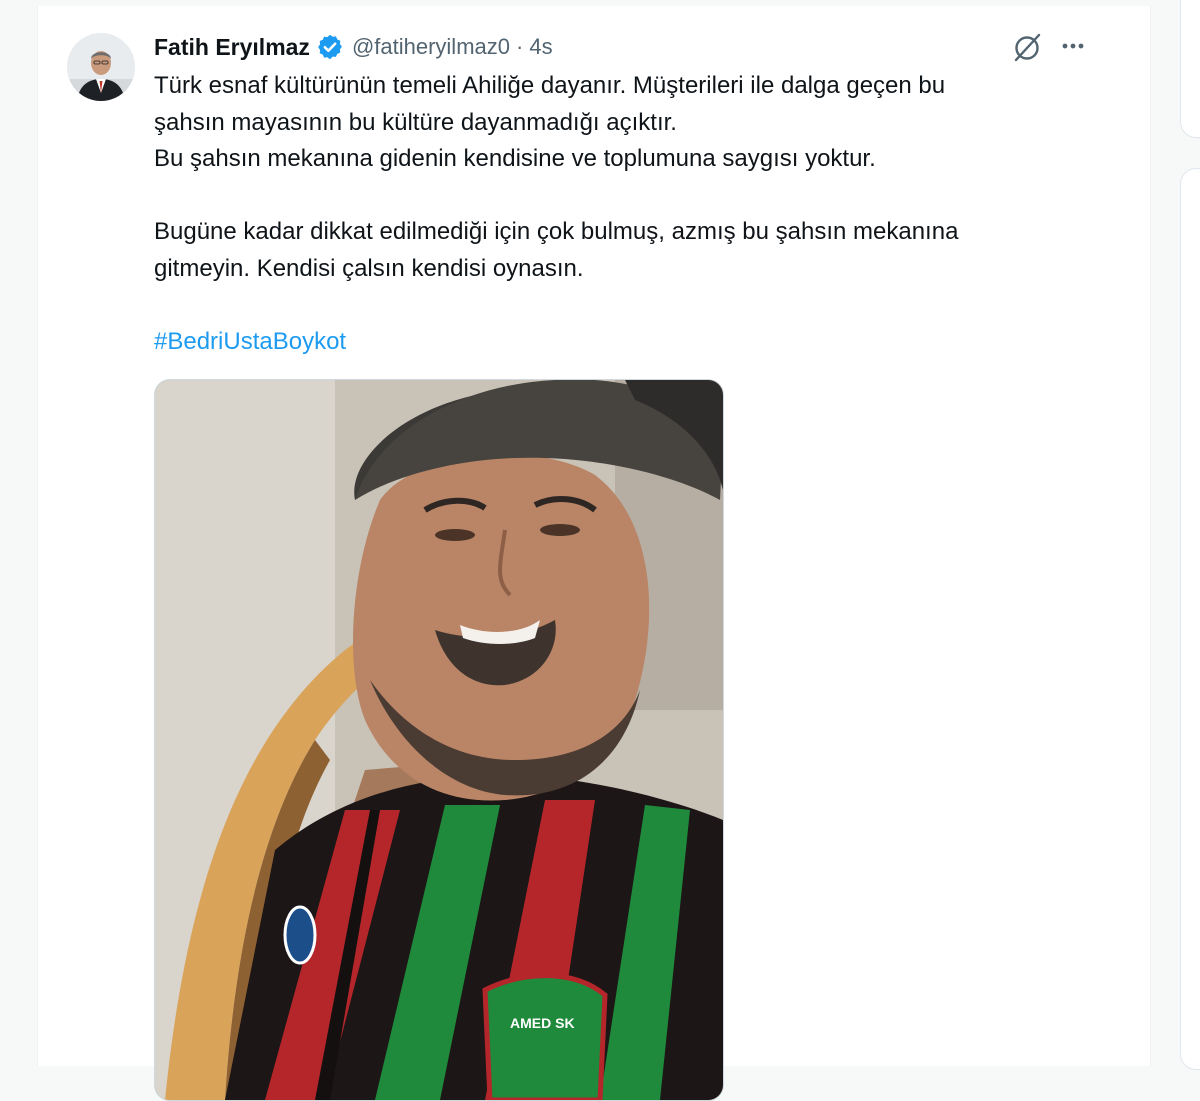  I want to click on author-handle: @fatiheryilmaz0, so click(431, 47).